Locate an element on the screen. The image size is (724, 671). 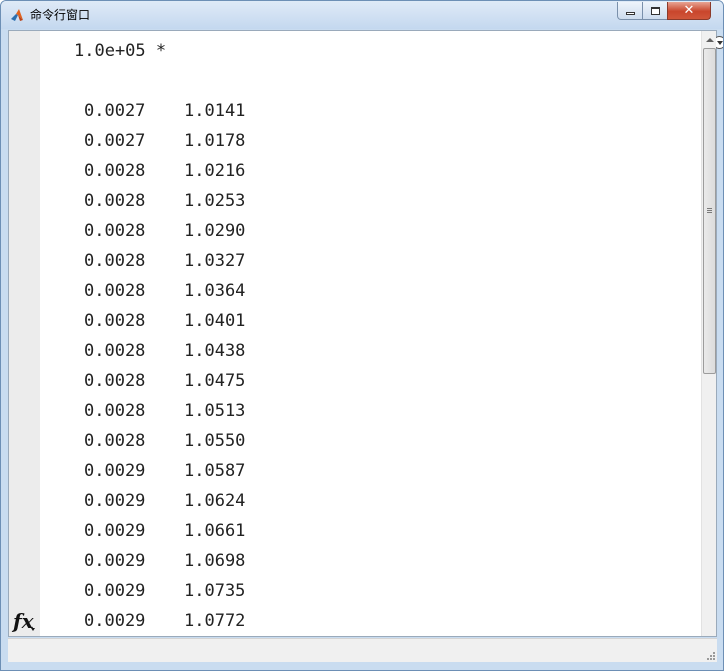
output-value-col2: 1.0401 is located at coordinates (215, 321).